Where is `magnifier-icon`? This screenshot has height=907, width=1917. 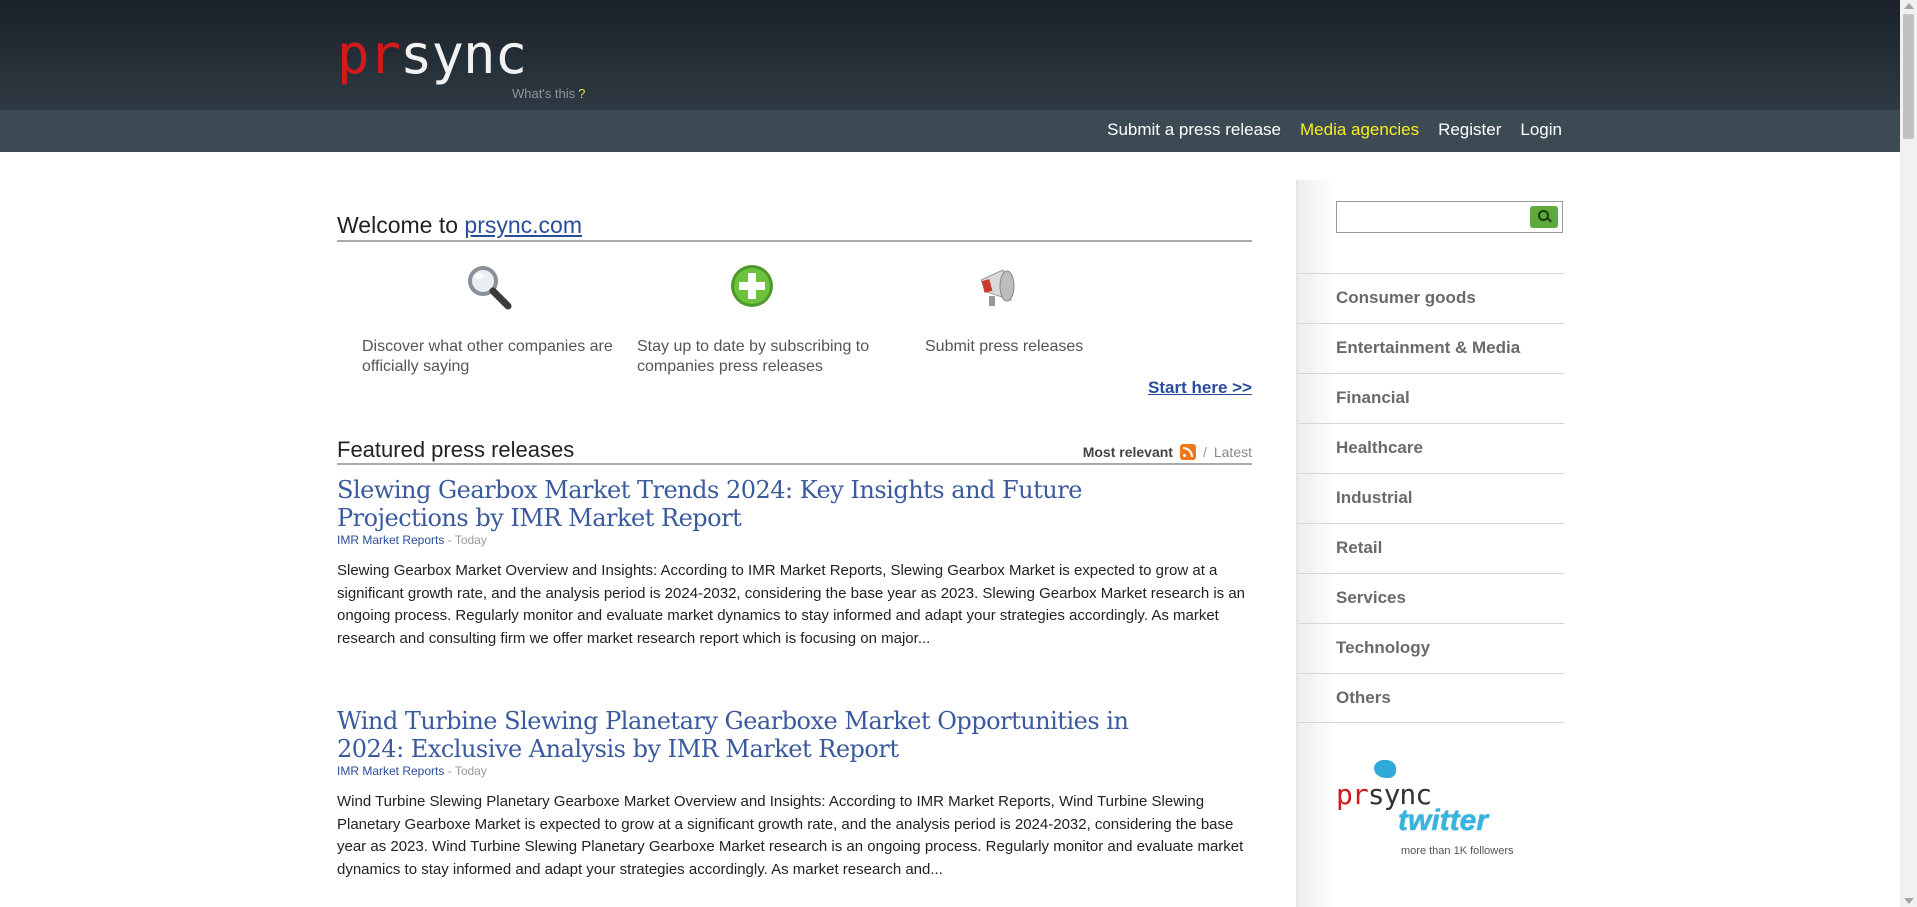
magnifier-icon is located at coordinates (490, 288).